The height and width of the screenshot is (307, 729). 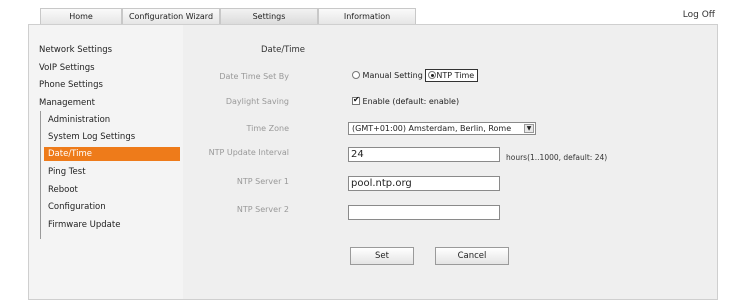 I want to click on ntp-update-interval-input: 24, so click(x=424, y=154).